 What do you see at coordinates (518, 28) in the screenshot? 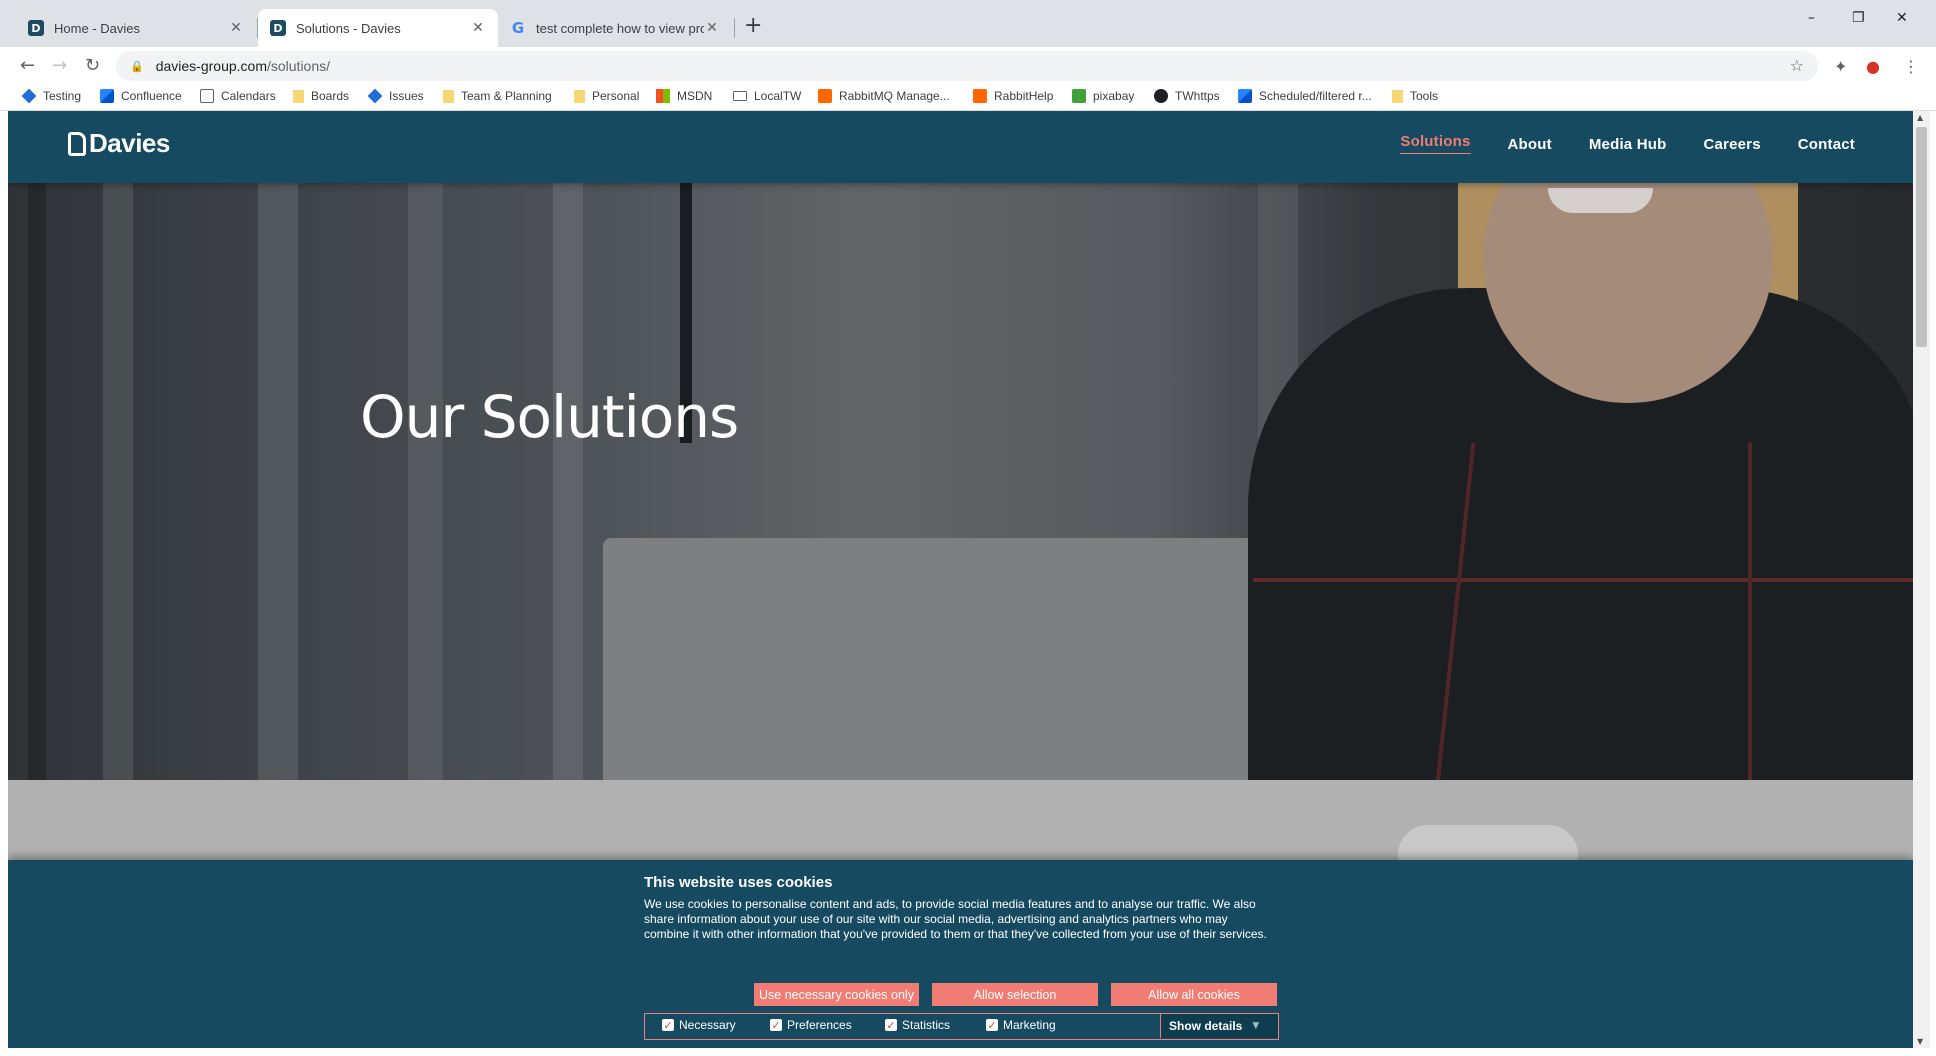
I see `google-icon: G` at bounding box center [518, 28].